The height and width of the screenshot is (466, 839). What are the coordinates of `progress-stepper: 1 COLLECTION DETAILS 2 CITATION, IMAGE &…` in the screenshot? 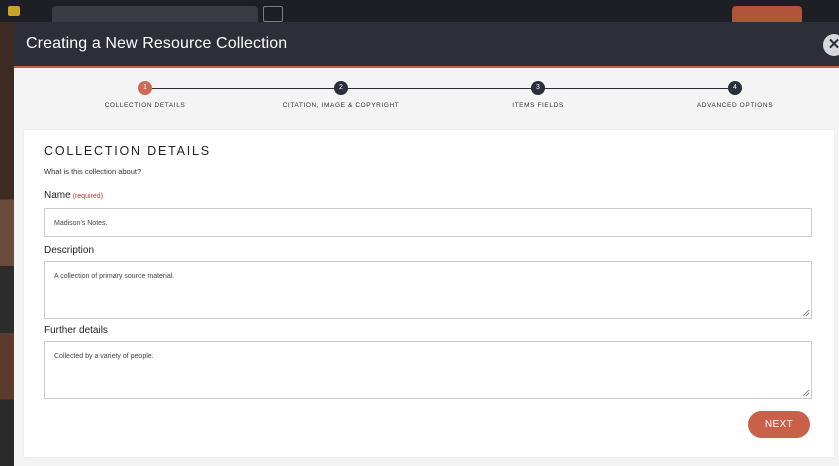 It's located at (426, 100).